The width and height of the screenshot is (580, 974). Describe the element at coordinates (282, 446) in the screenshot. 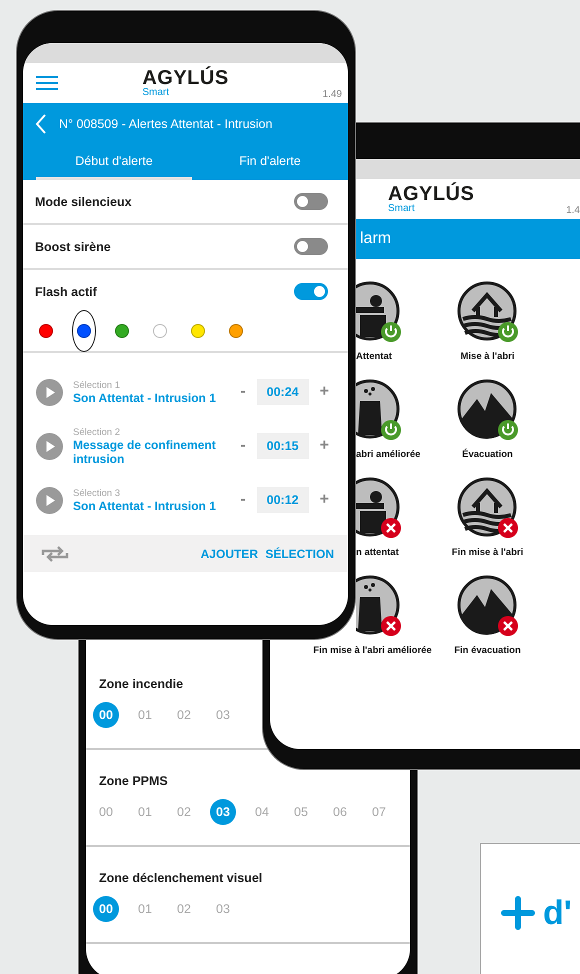

I see `duration-field: 00:15` at that location.